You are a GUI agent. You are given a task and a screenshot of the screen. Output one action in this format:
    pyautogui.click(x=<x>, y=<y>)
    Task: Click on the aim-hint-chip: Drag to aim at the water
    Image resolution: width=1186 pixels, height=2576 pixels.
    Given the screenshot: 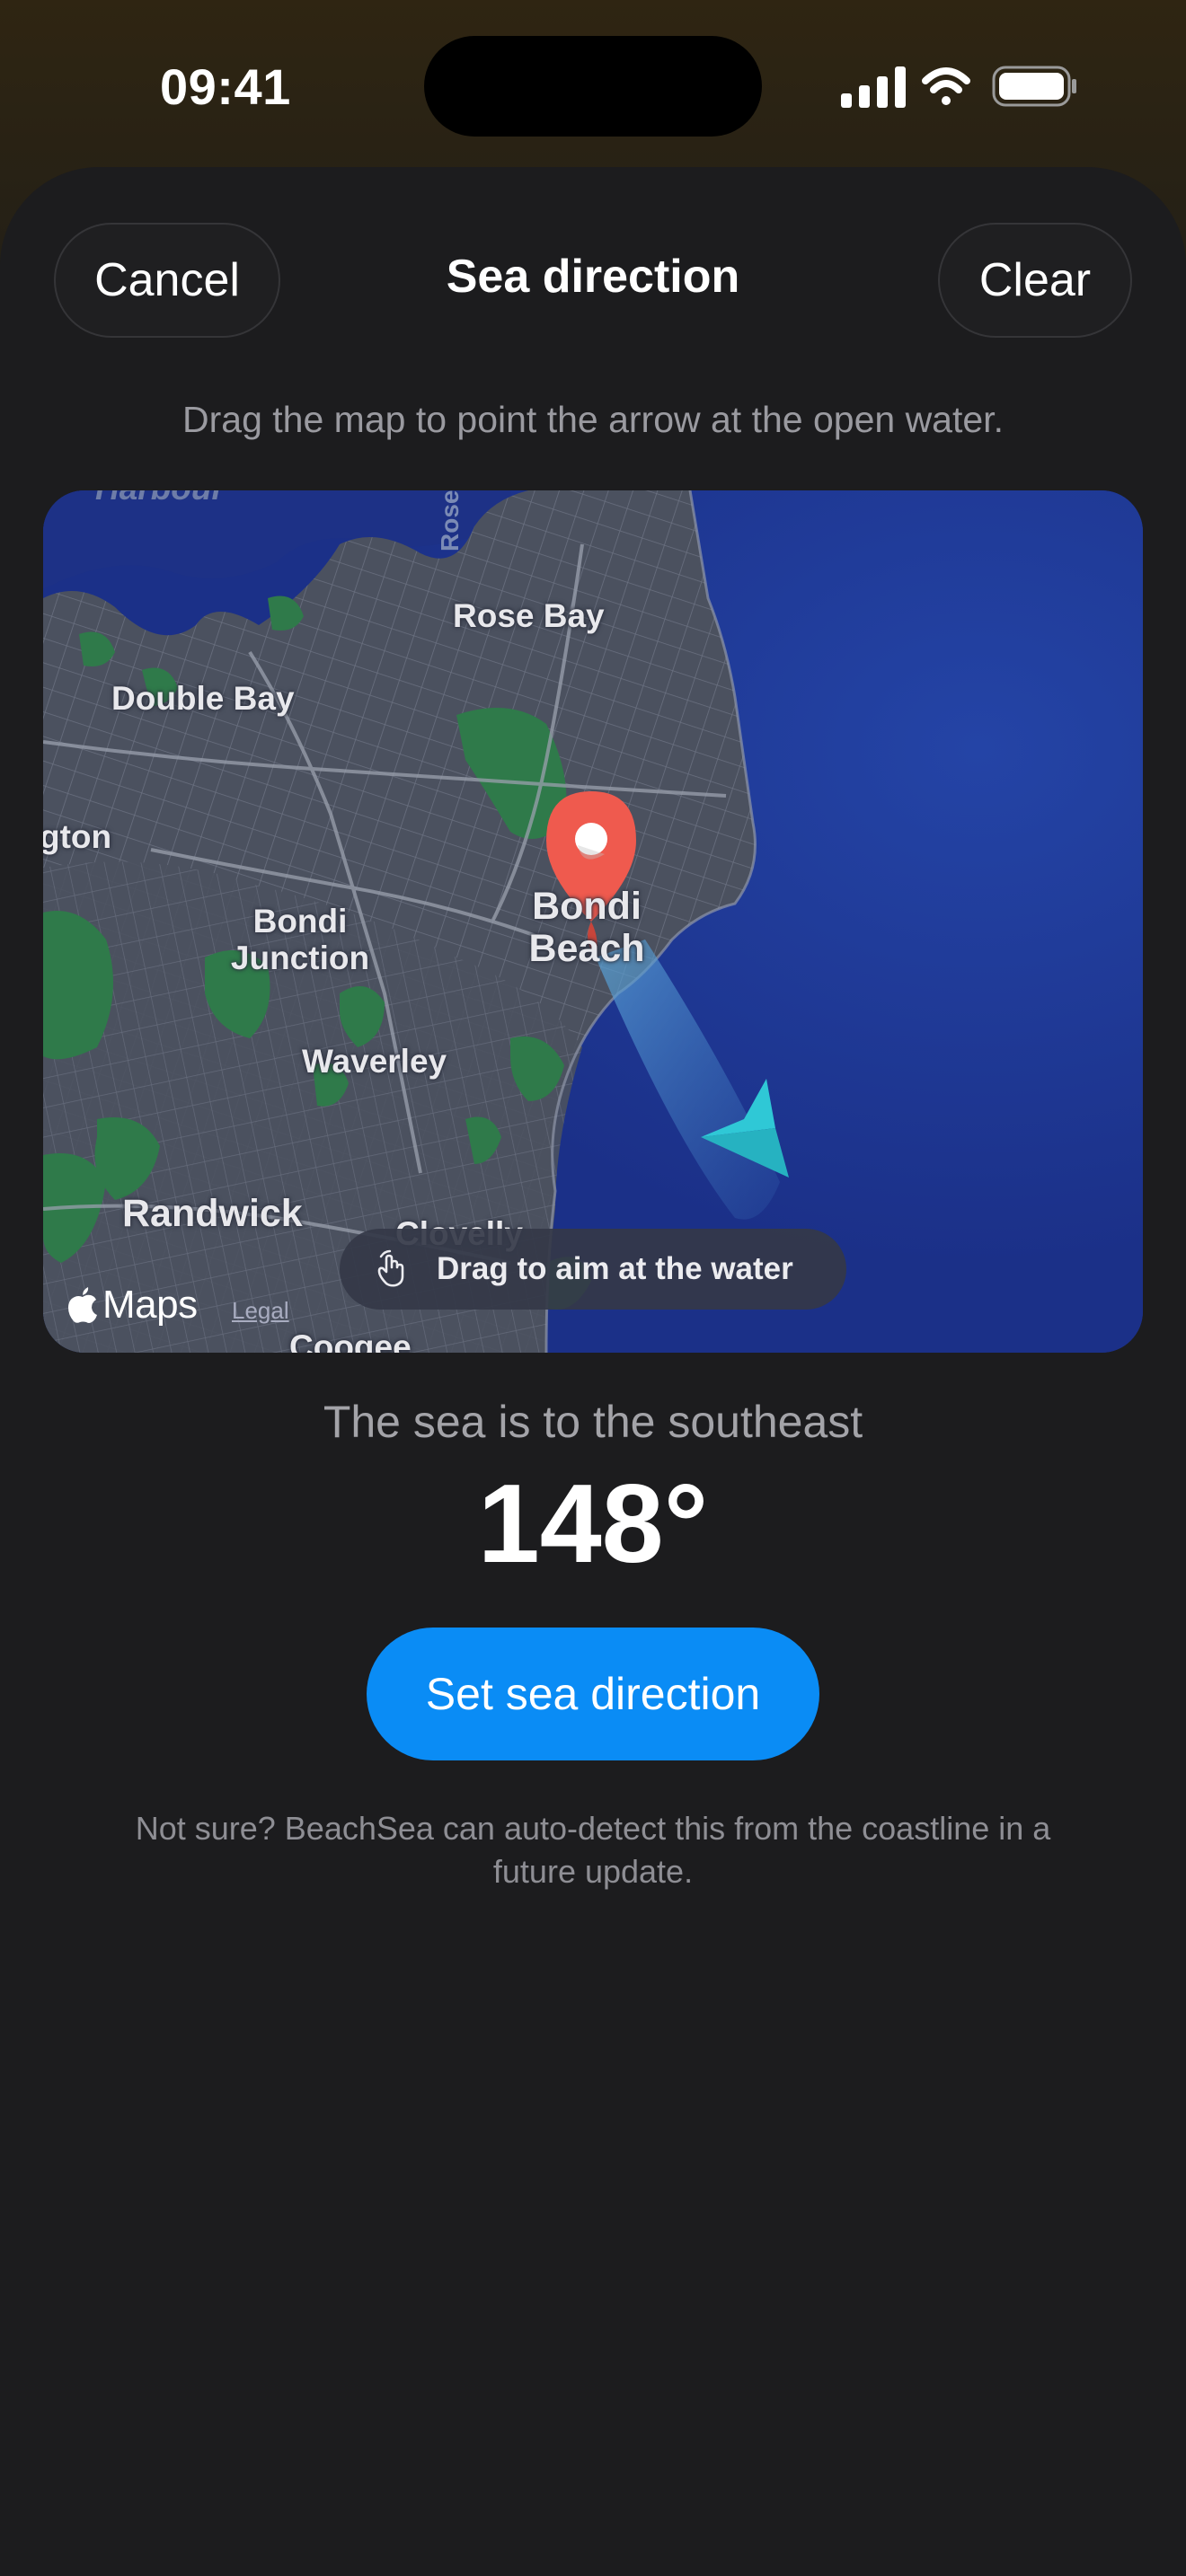 What is the action you would take?
    pyautogui.click(x=593, y=1269)
    